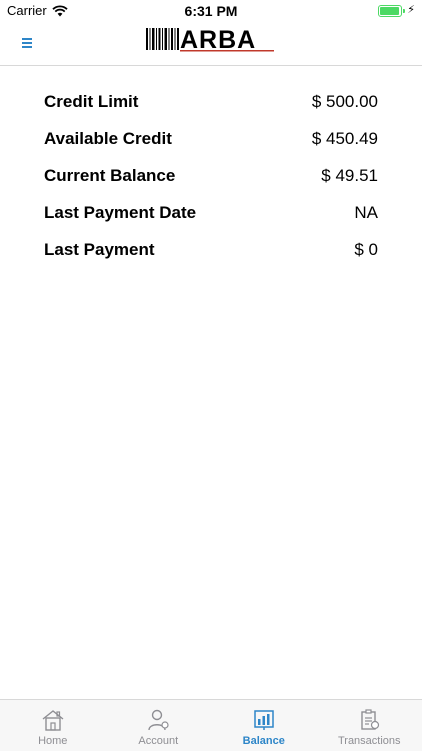  Describe the element at coordinates (264, 741) in the screenshot. I see `tab-balance-label: Balance` at that location.